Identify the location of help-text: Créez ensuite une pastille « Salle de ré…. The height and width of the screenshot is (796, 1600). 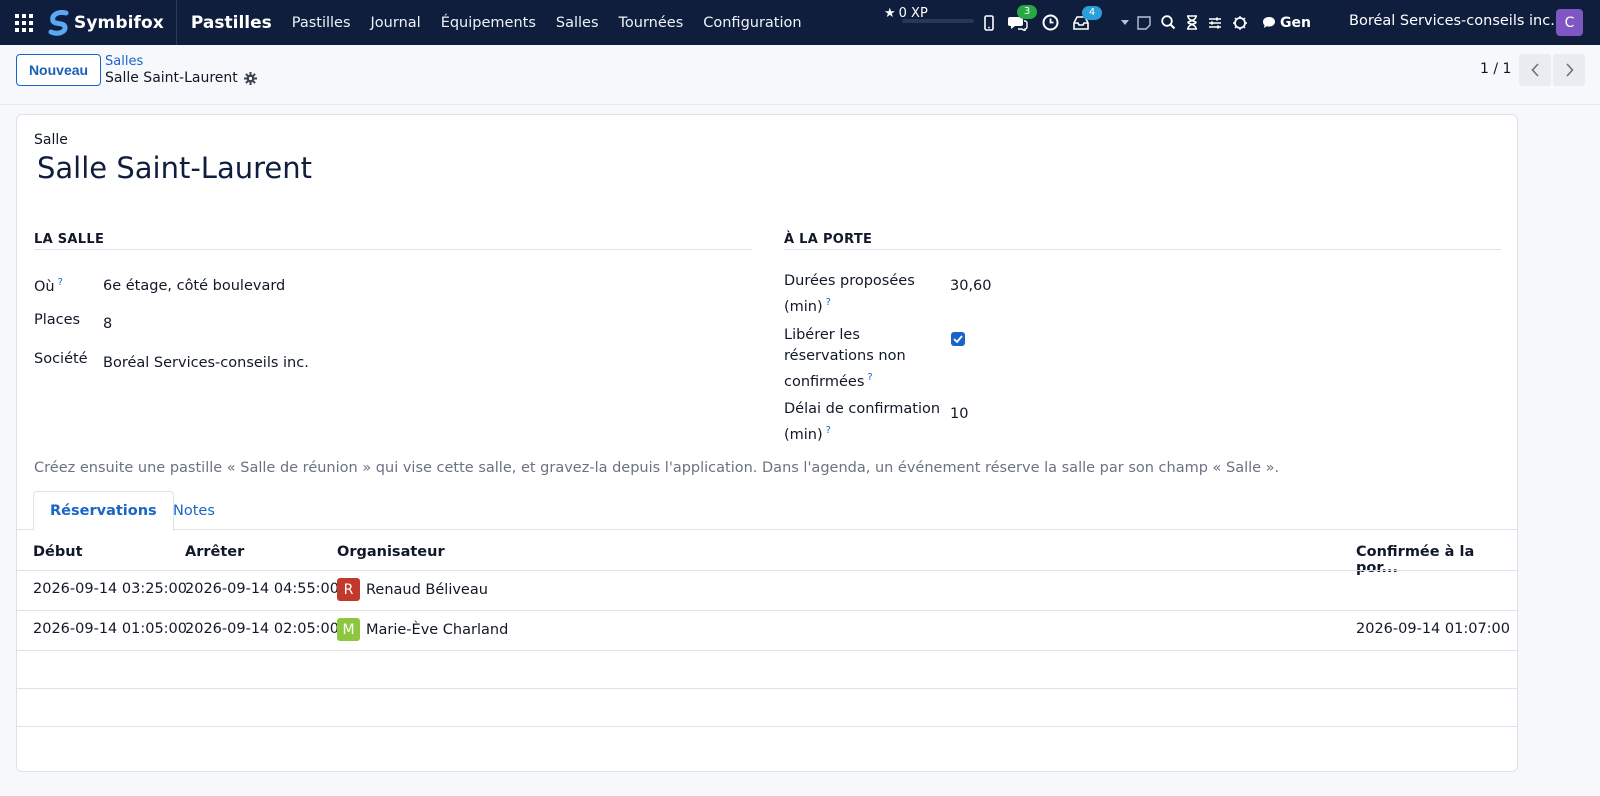
(657, 468).